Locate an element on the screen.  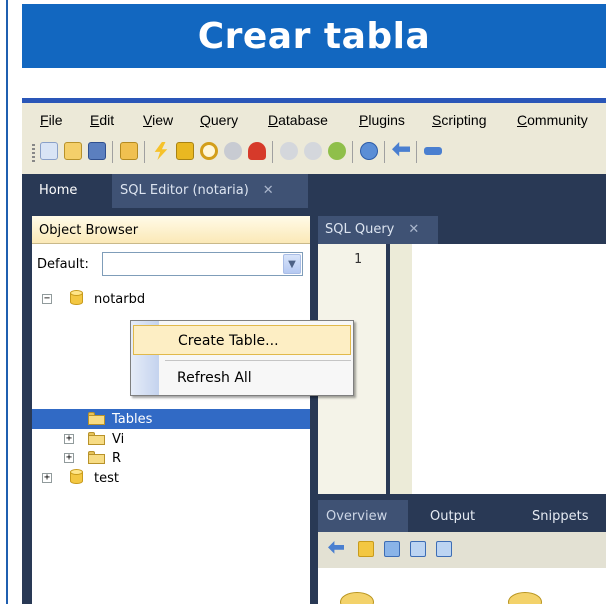
menu-plugins: Plugins is located at coordinates (382, 120).